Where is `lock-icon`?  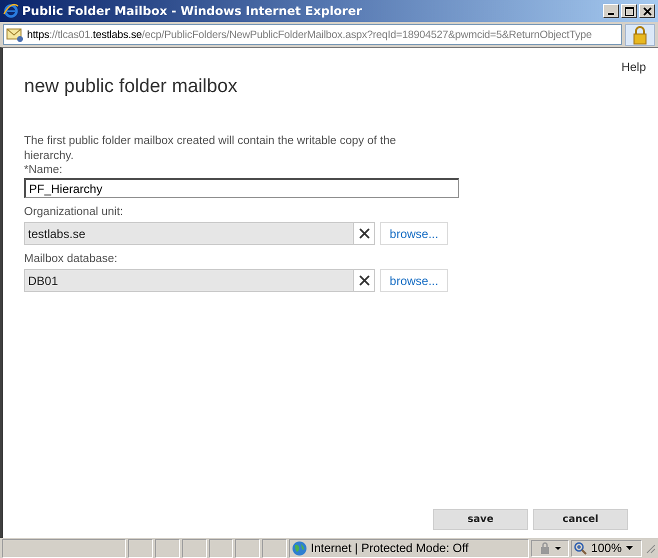 lock-icon is located at coordinates (640, 35).